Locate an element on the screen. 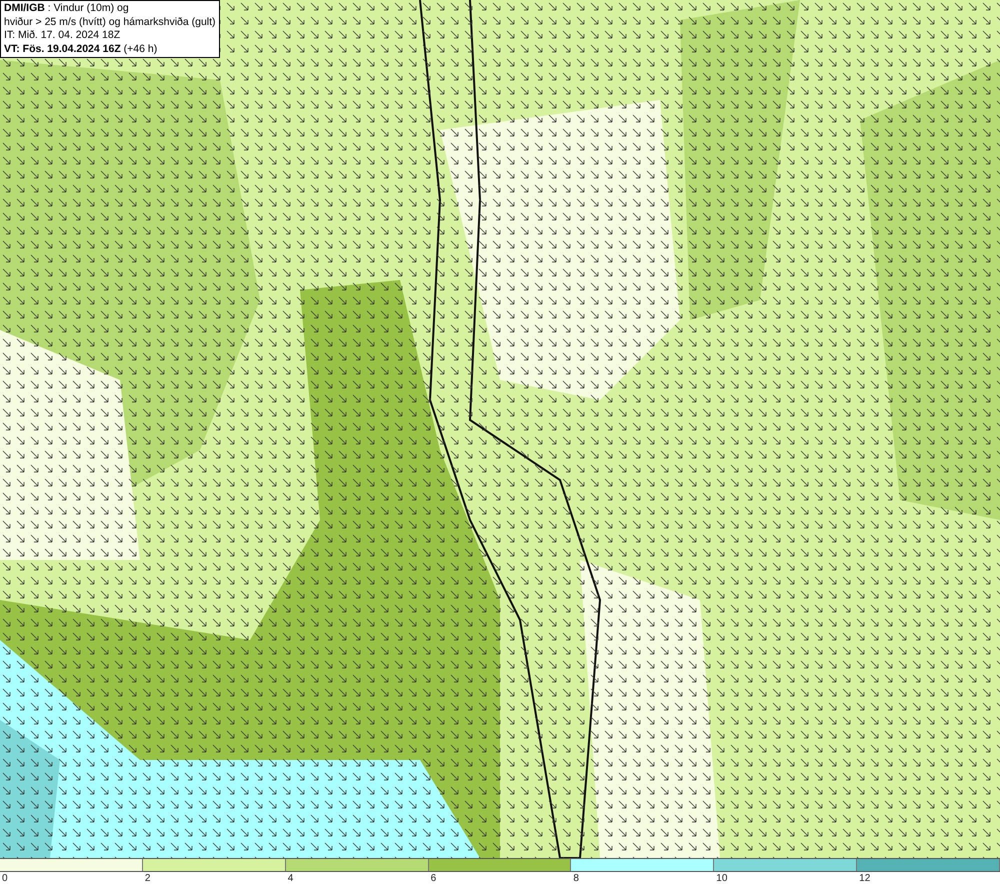 This screenshot has width=1000, height=887. title-line: VT: Fös. 19.04.2024 16Z (+46 h) is located at coordinates (81, 49).